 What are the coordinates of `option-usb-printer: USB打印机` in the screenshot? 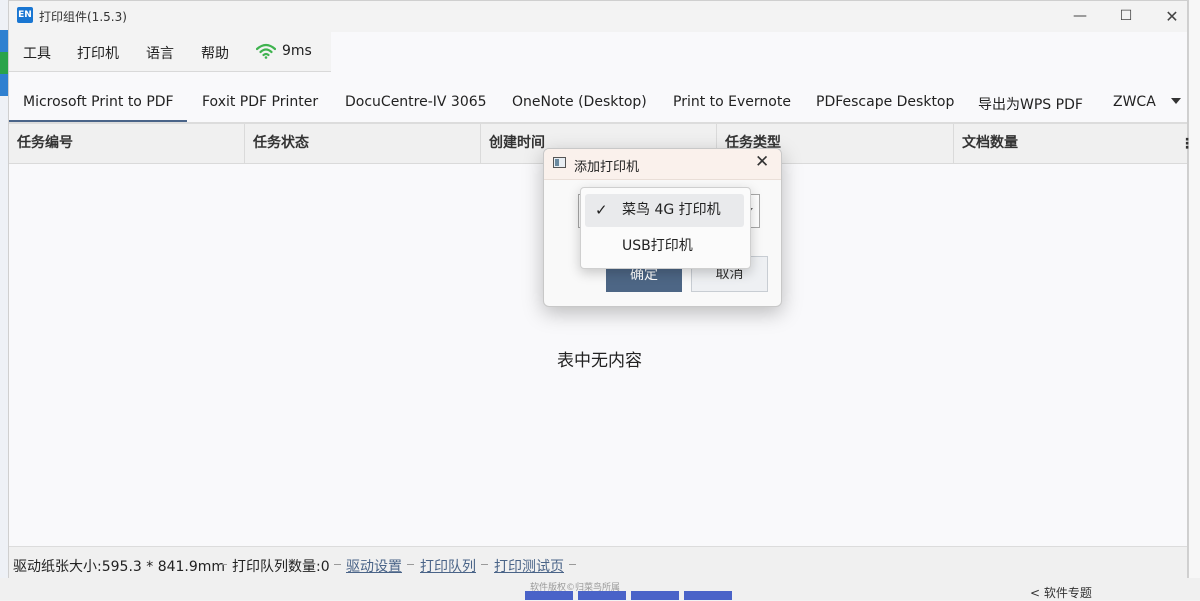 It's located at (664, 246).